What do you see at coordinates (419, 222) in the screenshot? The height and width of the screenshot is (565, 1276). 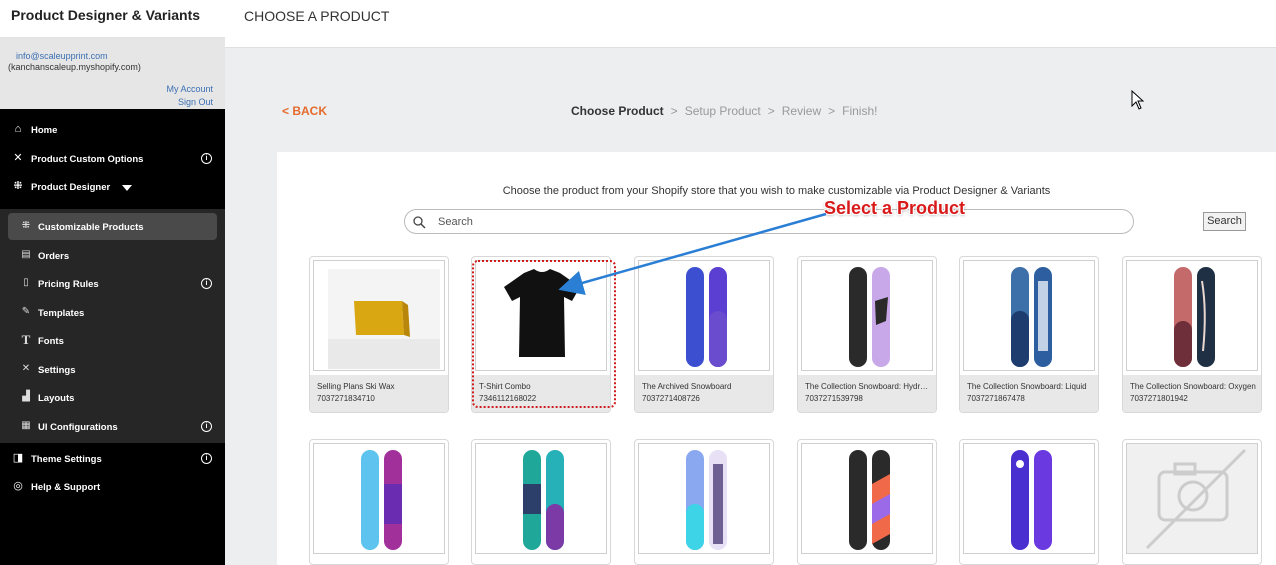 I see `search-icon` at bounding box center [419, 222].